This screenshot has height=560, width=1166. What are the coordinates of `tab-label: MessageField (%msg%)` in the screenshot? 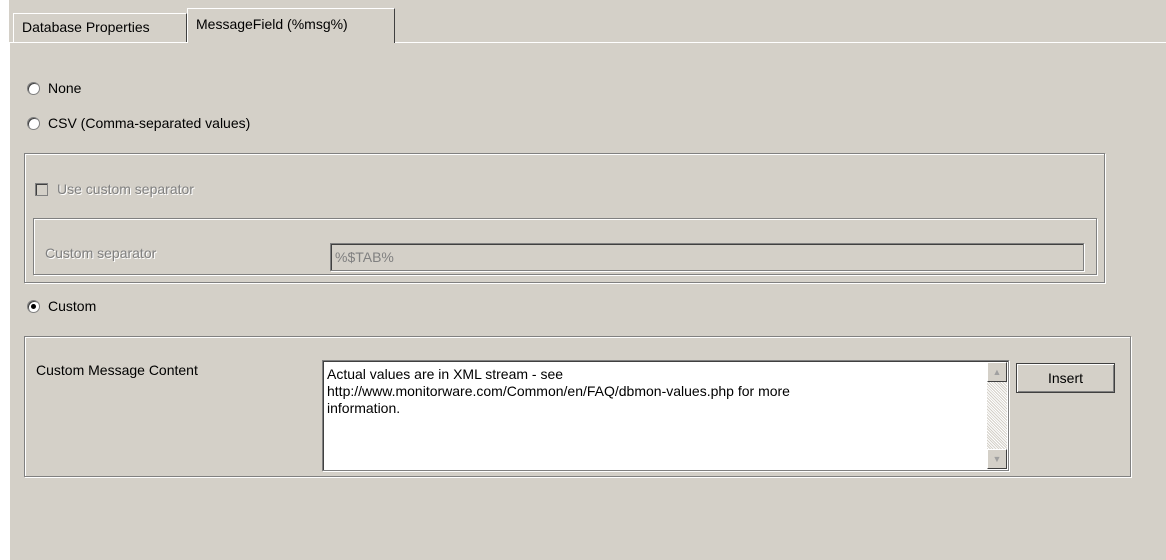 It's located at (272, 24).